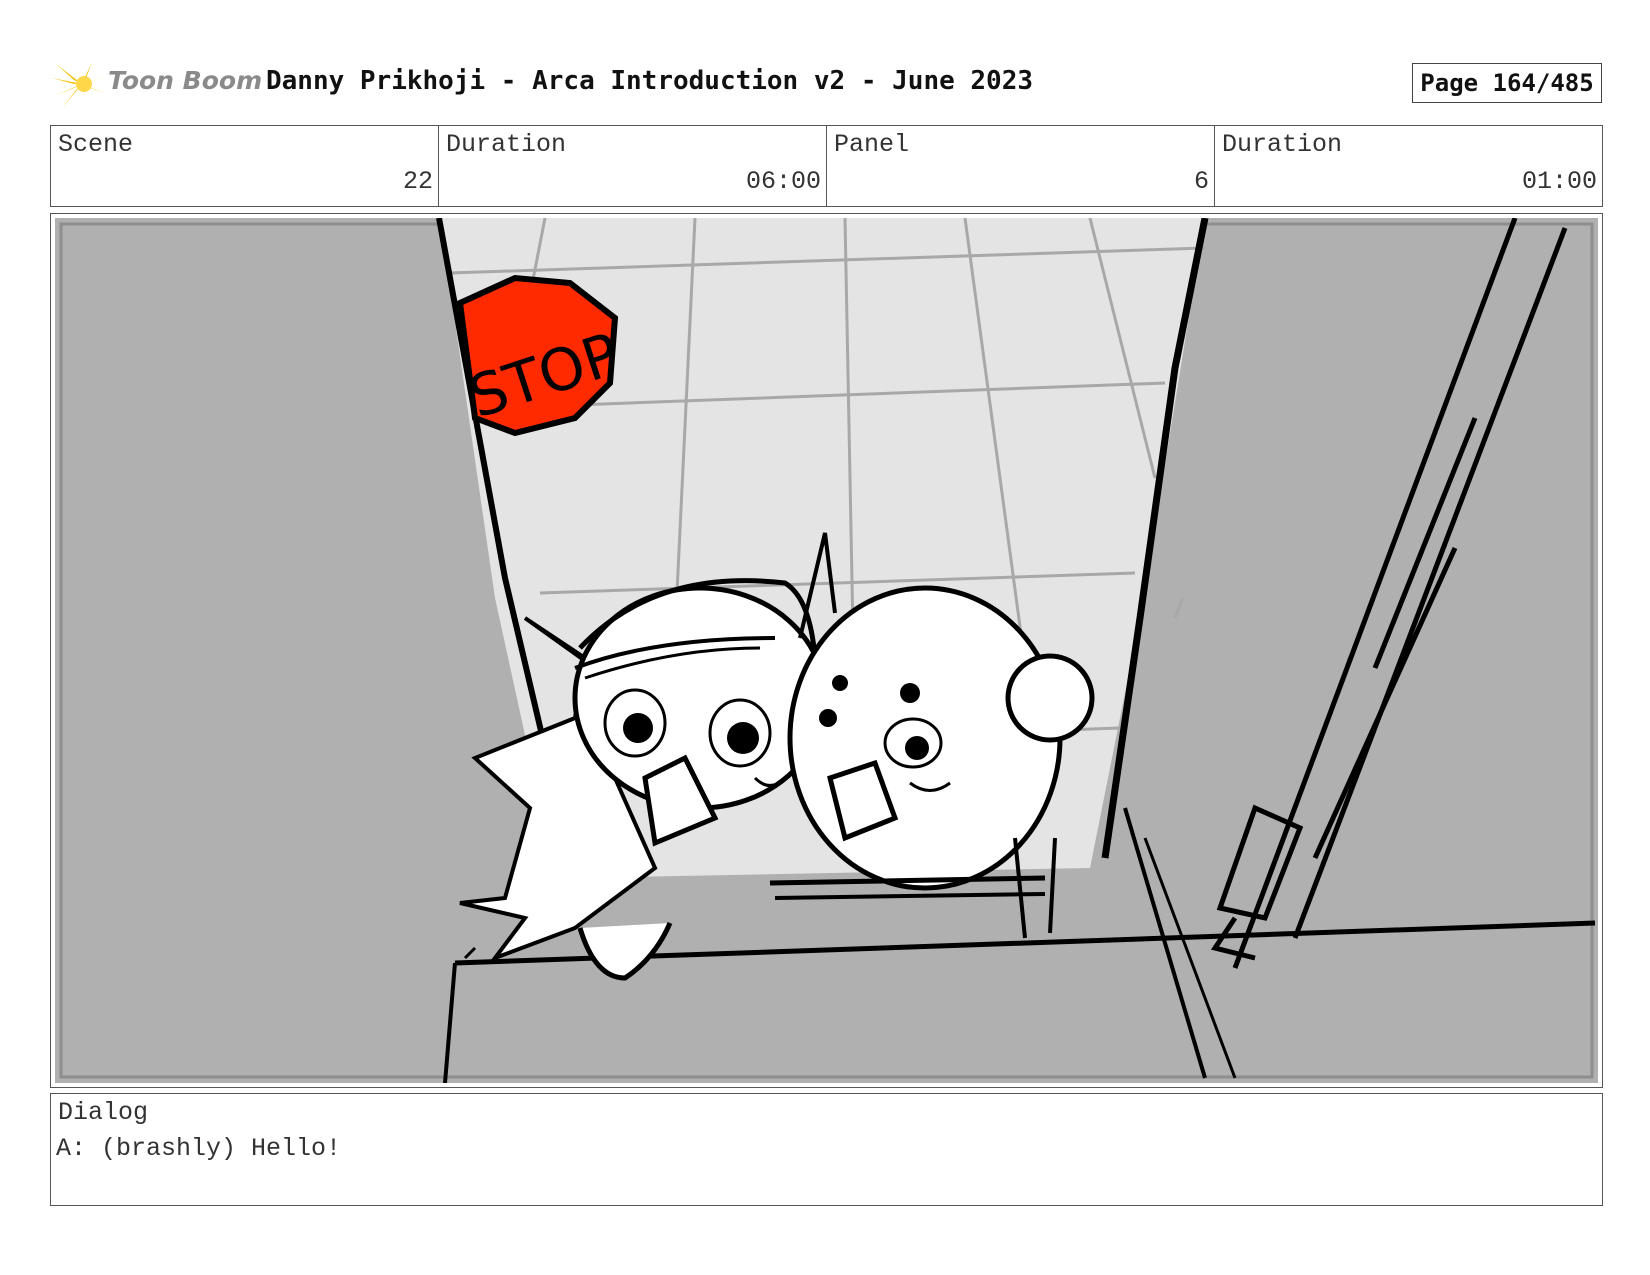 The image size is (1650, 1275). What do you see at coordinates (417, 181) in the screenshot?
I see `scene-value: 22` at bounding box center [417, 181].